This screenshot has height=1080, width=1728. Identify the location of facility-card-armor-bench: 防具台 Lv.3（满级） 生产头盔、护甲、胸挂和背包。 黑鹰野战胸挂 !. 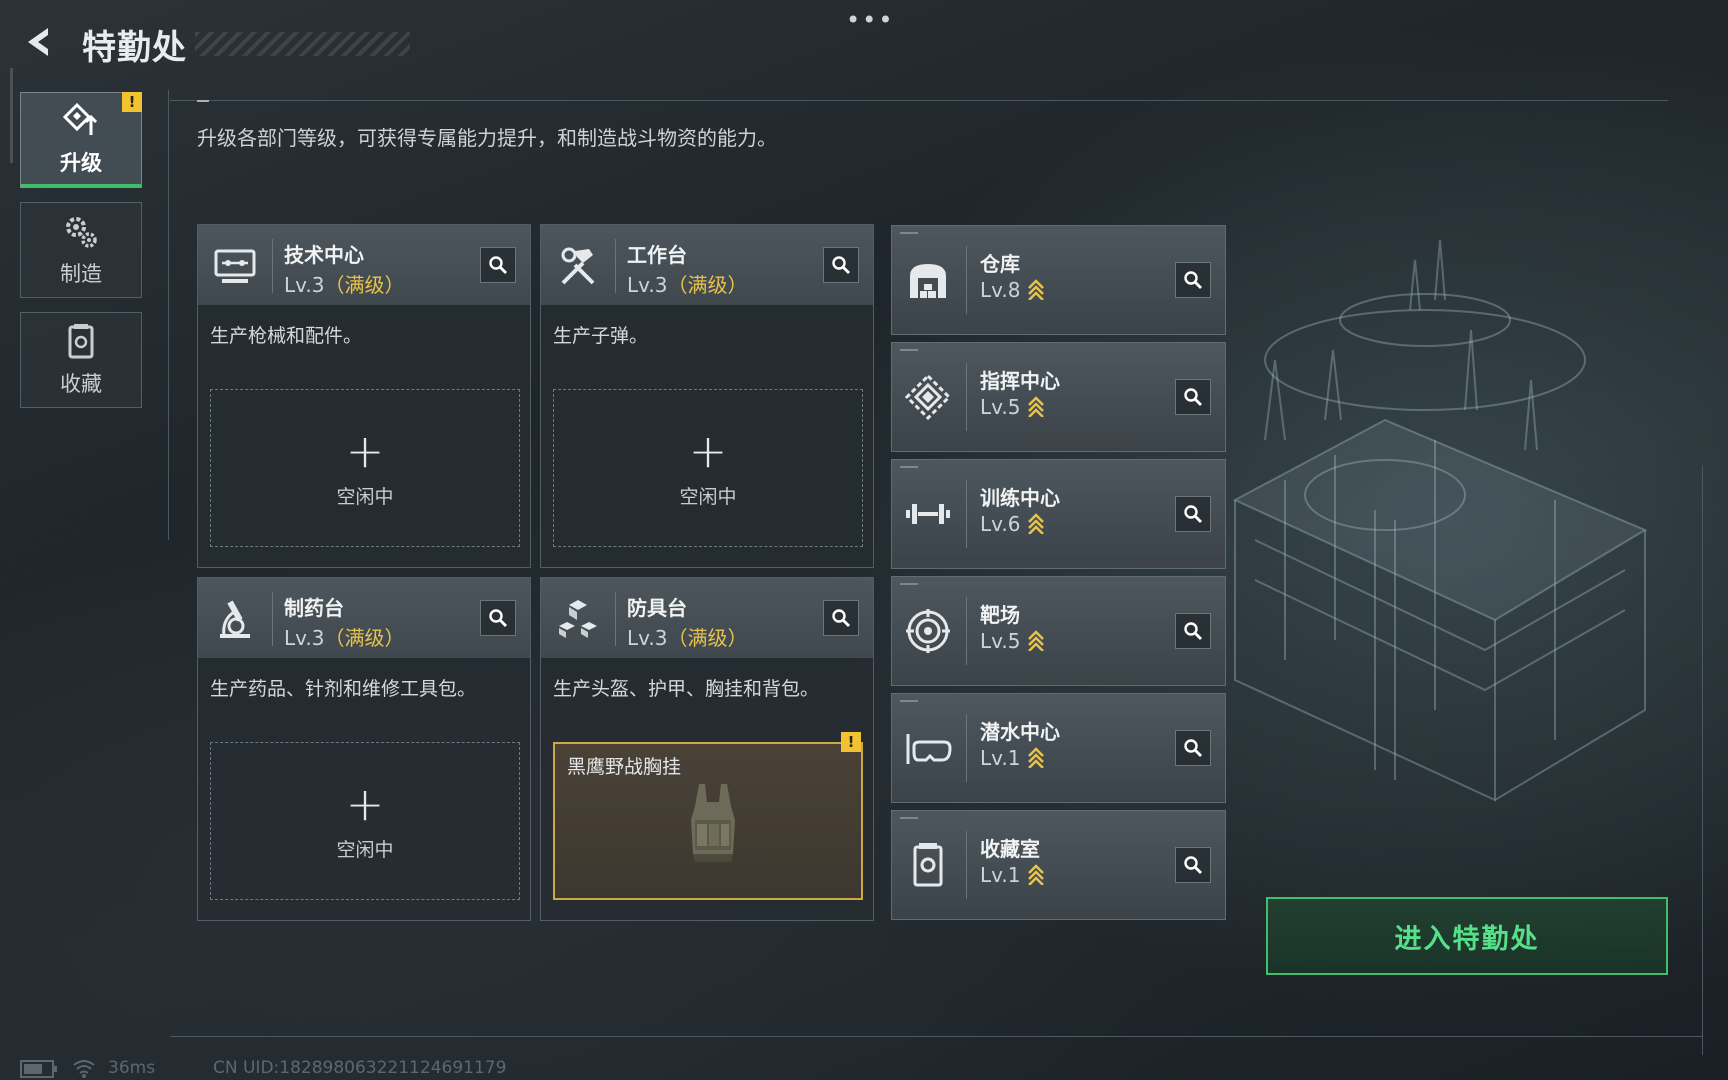
(707, 749).